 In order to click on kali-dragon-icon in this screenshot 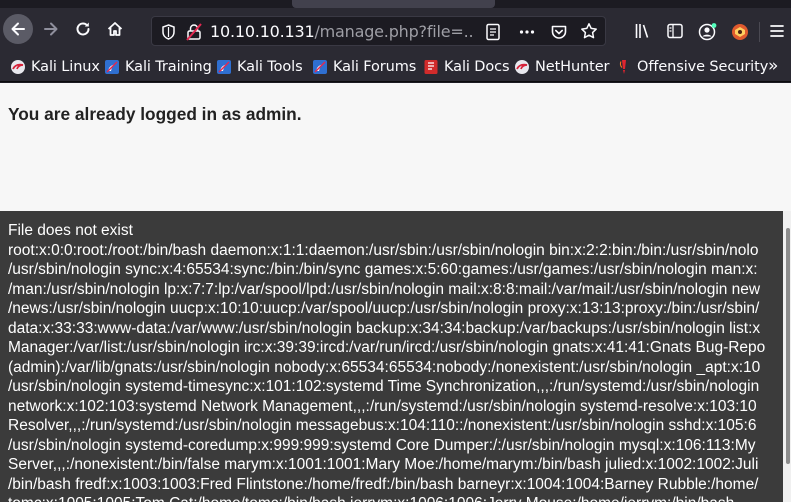, I will do `click(18, 67)`.